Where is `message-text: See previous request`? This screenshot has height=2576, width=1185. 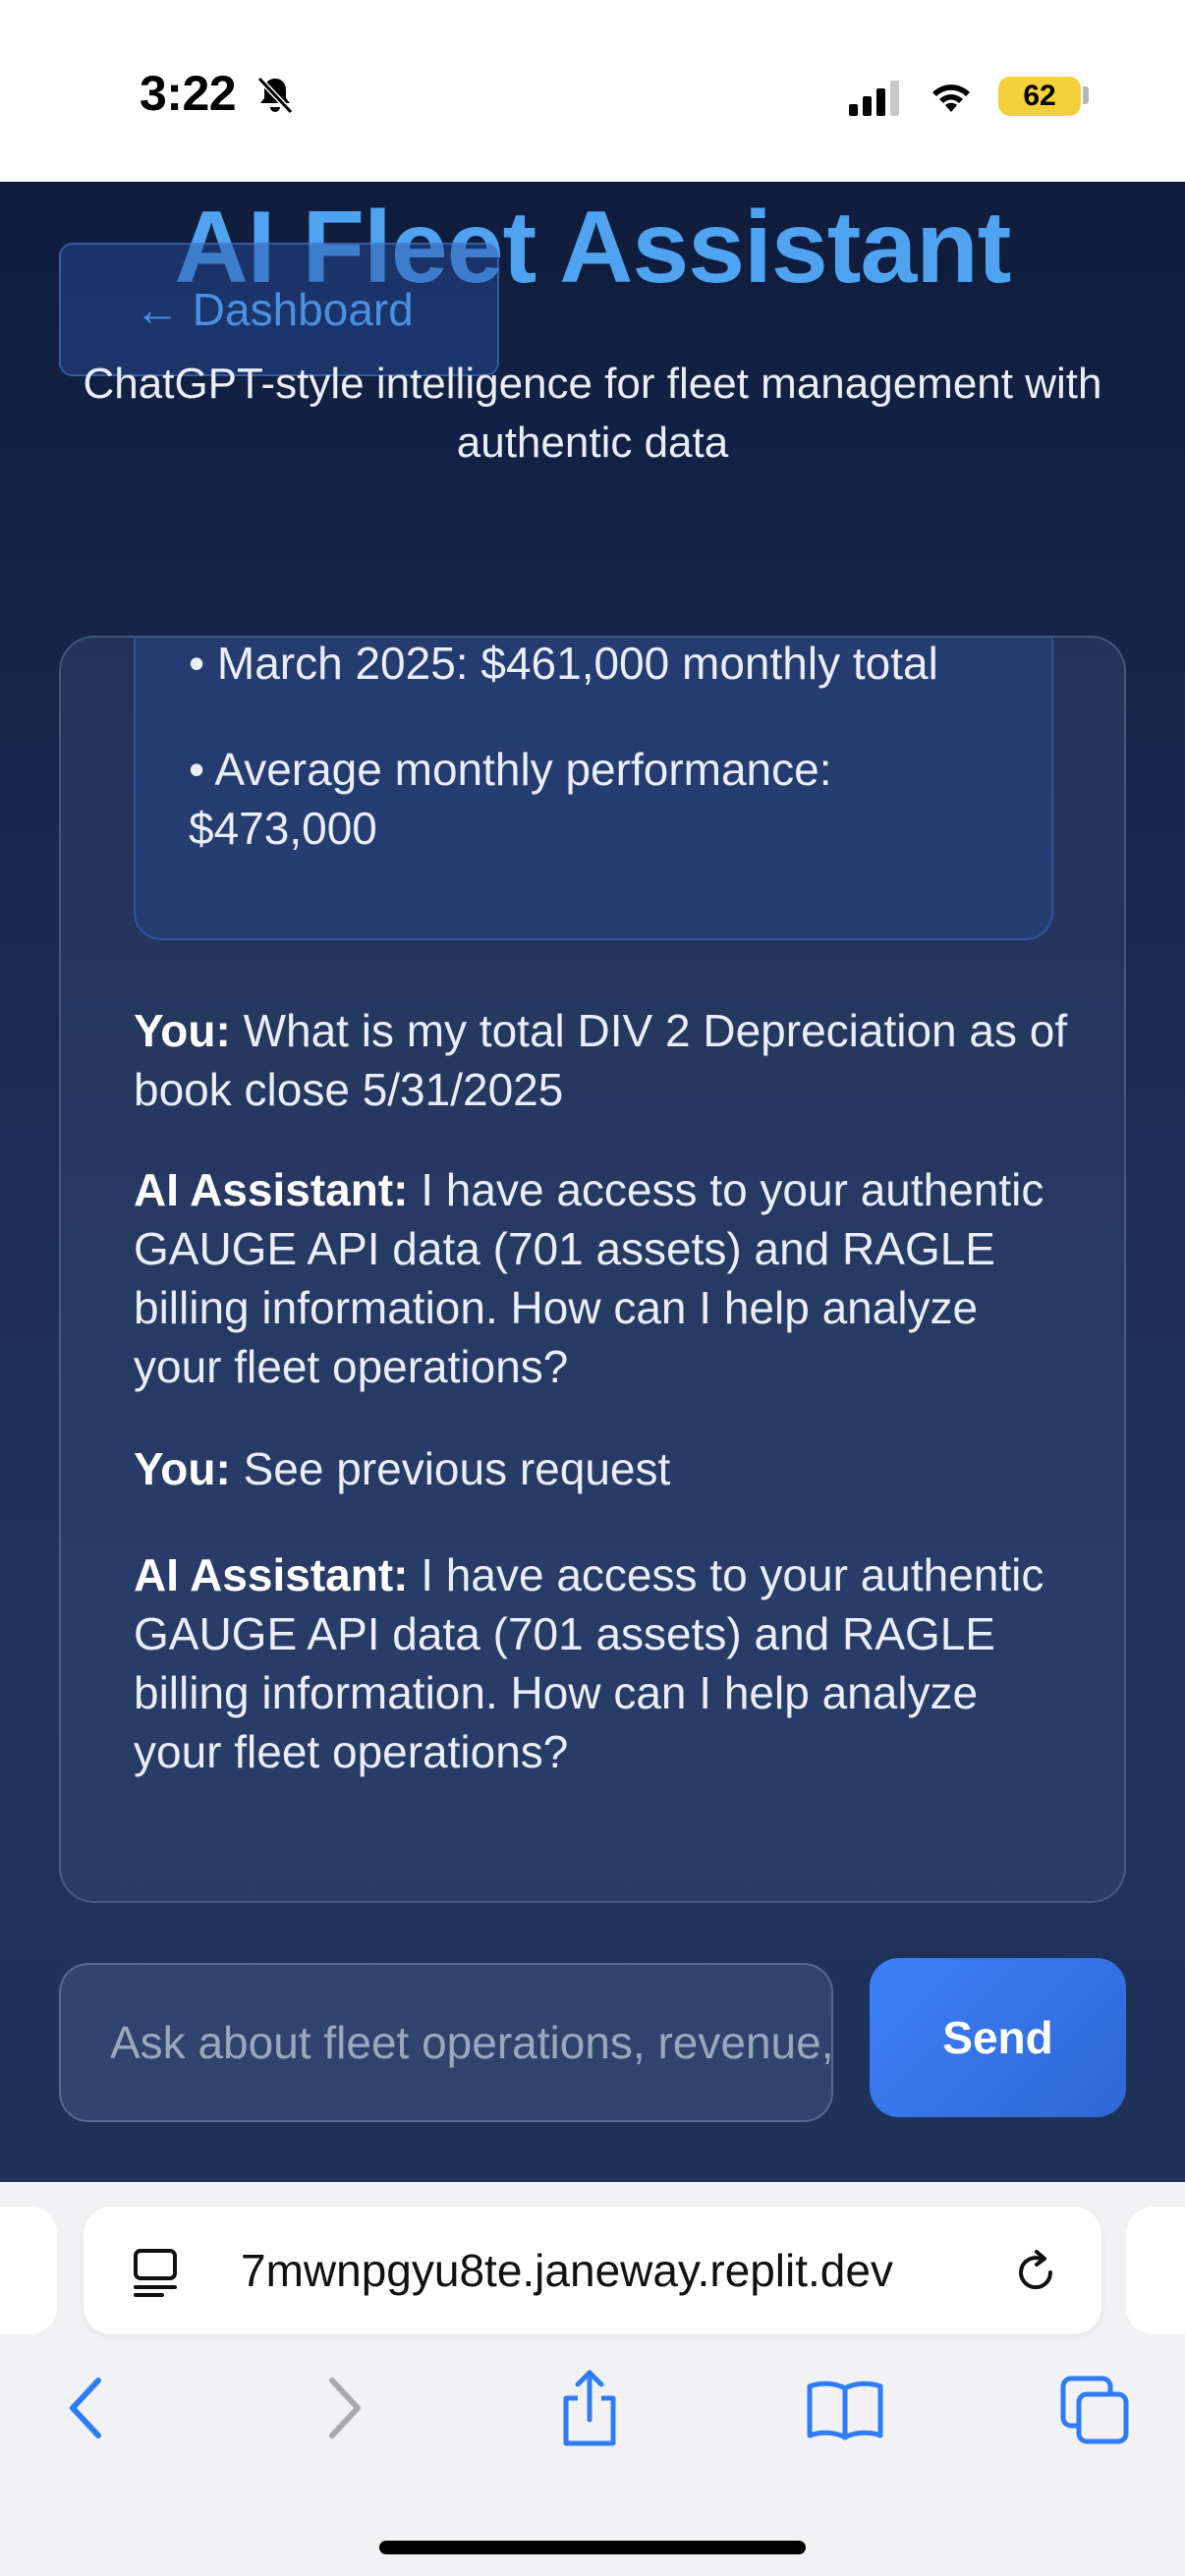
message-text: See previous request is located at coordinates (451, 1468).